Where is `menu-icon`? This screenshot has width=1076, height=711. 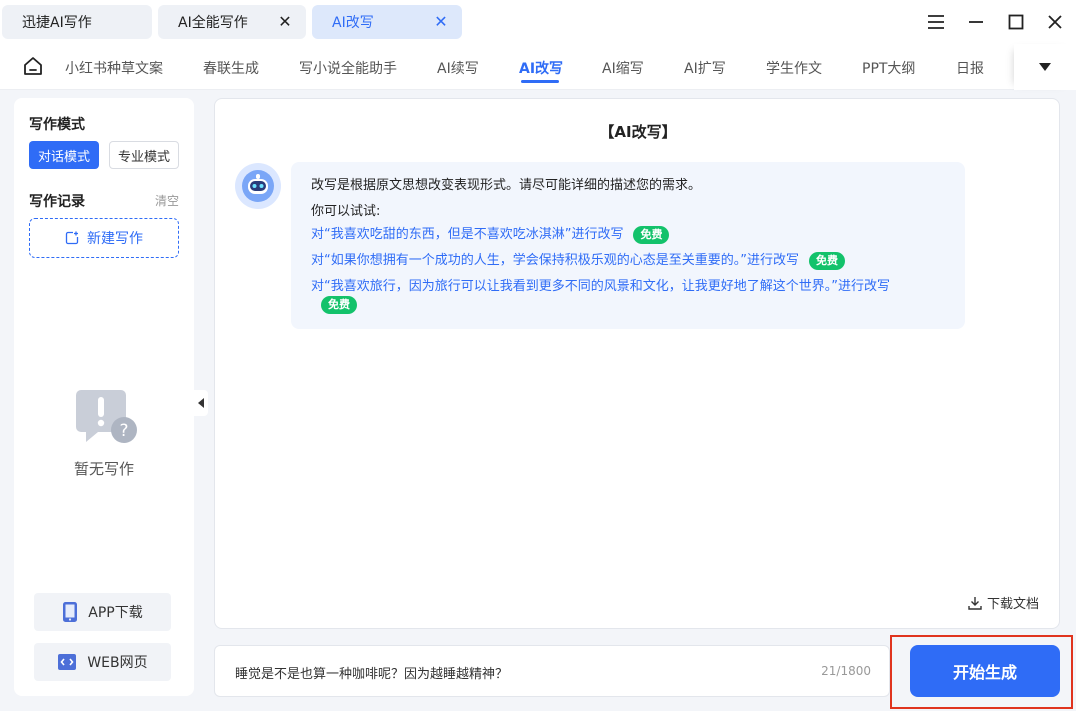 menu-icon is located at coordinates (936, 22).